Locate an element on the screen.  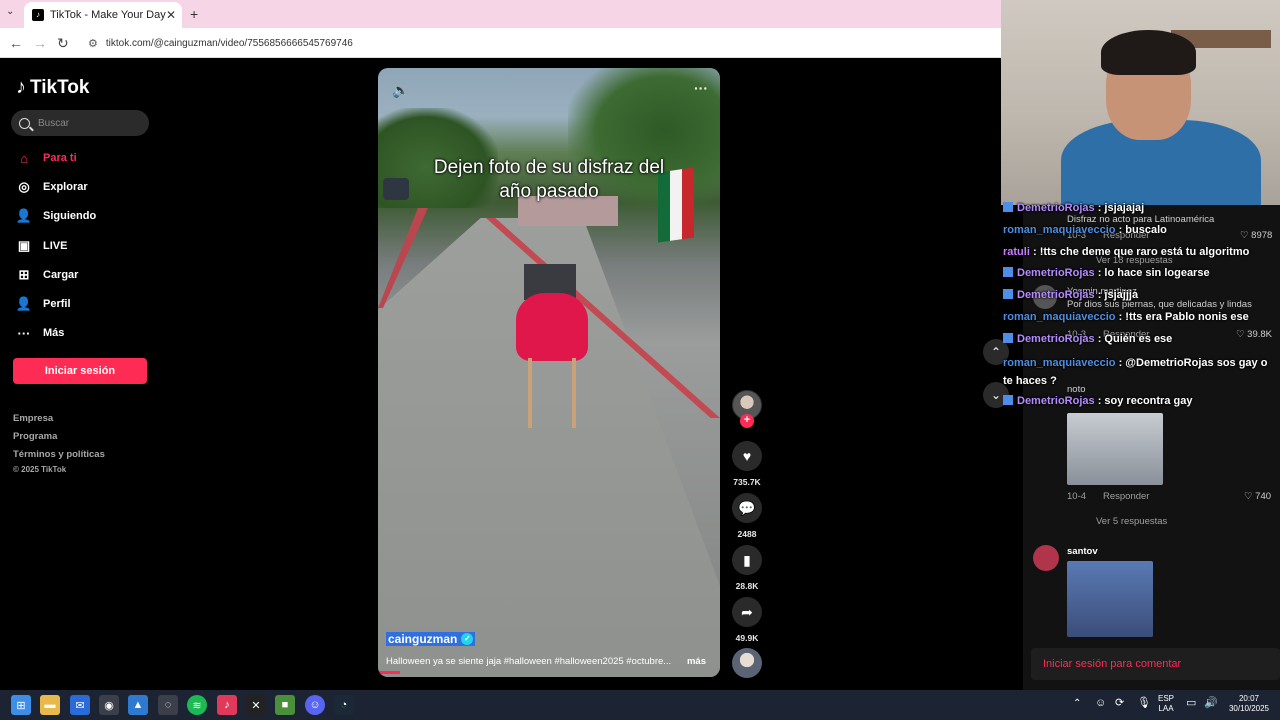
chat-user: DemetrioRojas is located at coordinates (1056, 295).